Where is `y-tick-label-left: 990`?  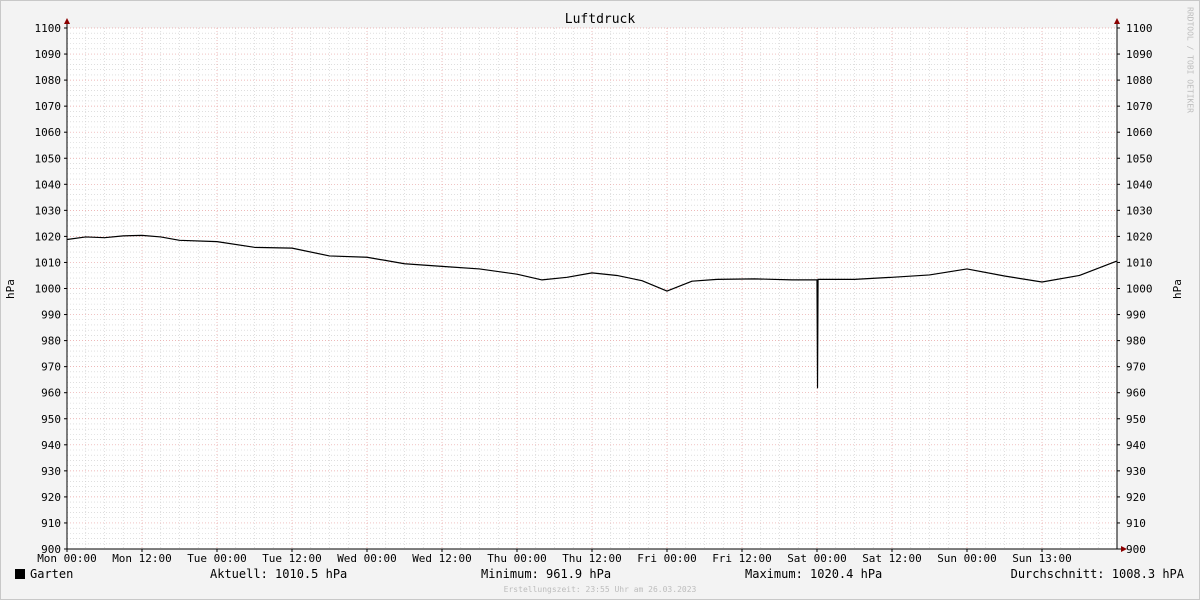 y-tick-label-left: 990 is located at coordinates (51, 315).